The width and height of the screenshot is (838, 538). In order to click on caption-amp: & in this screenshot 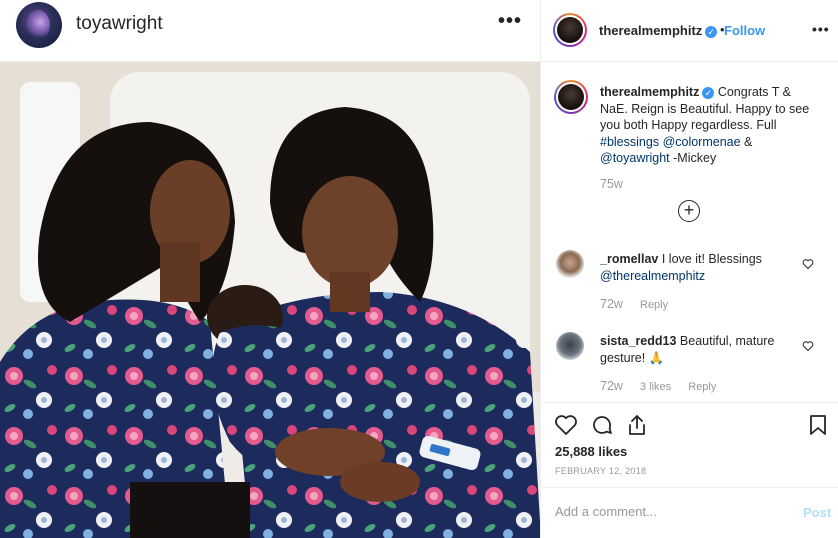, I will do `click(746, 141)`.